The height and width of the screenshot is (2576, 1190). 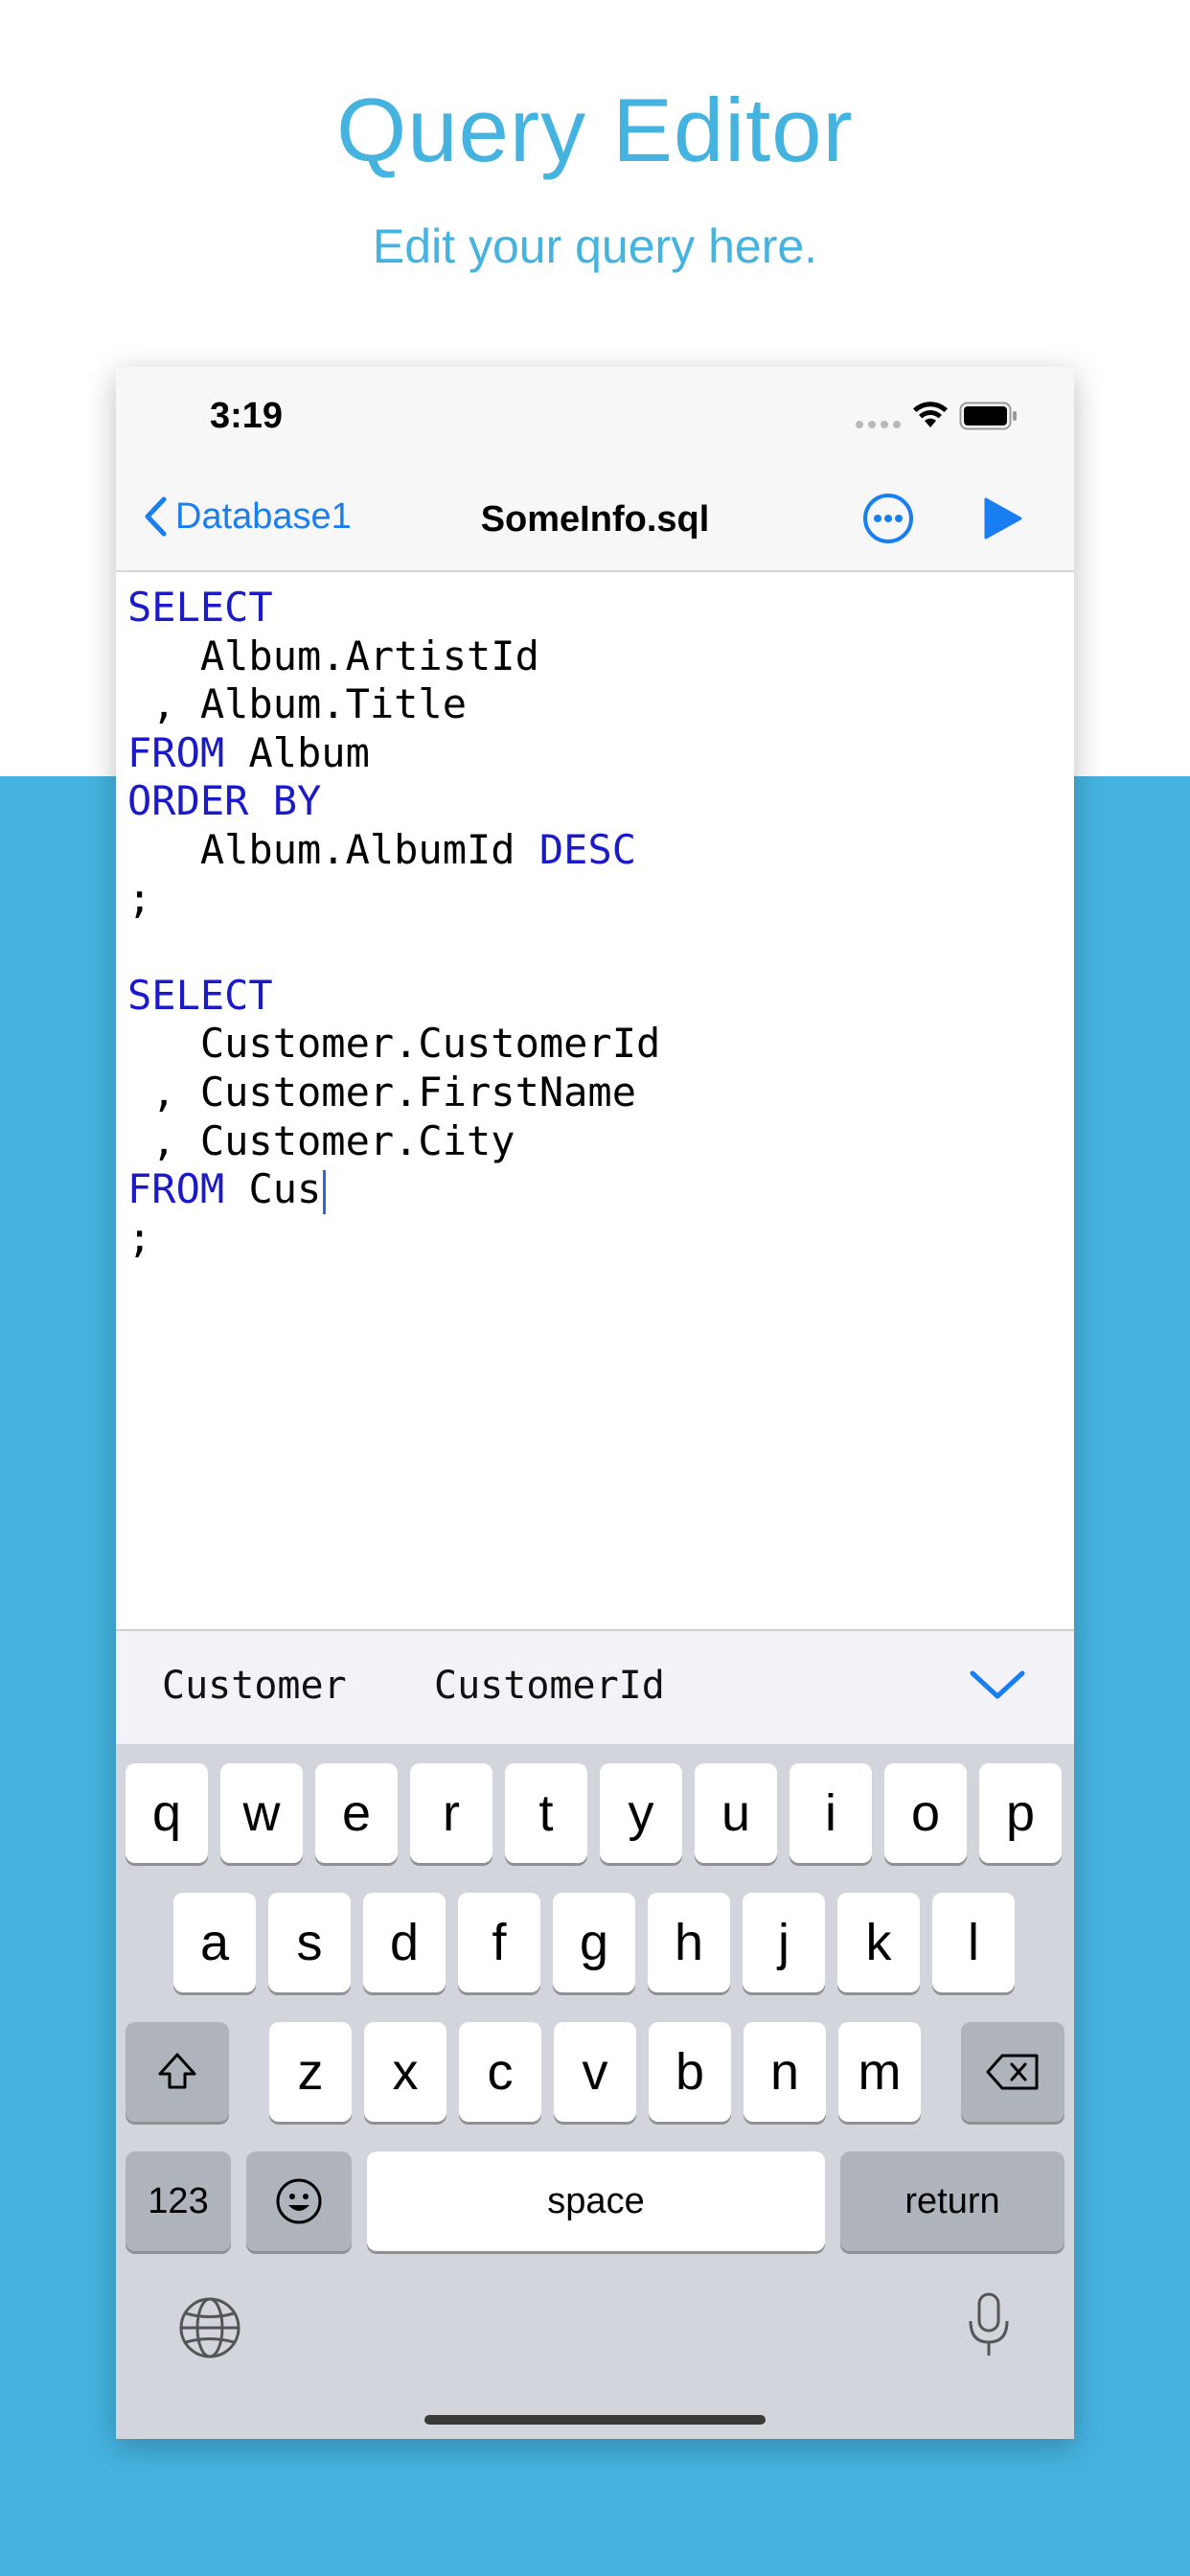 What do you see at coordinates (595, 130) in the screenshot?
I see `promo-title: Query Editor` at bounding box center [595, 130].